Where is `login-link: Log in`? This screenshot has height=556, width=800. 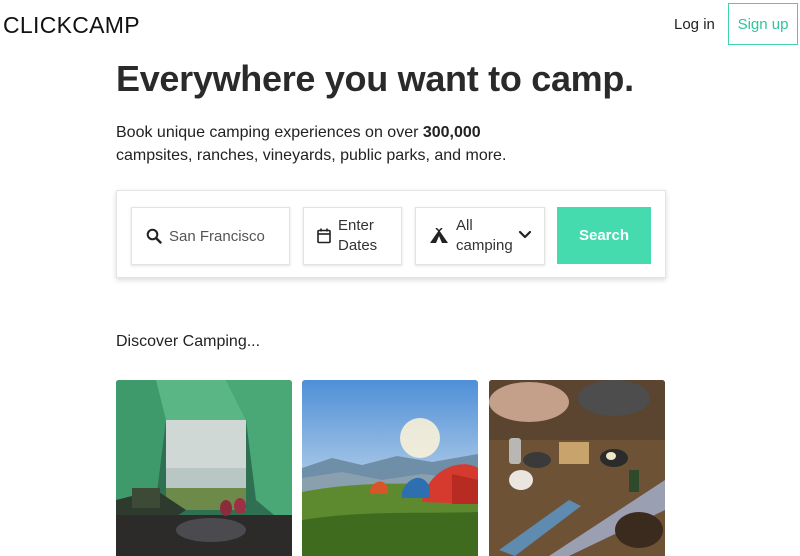
login-link: Log in is located at coordinates (694, 24).